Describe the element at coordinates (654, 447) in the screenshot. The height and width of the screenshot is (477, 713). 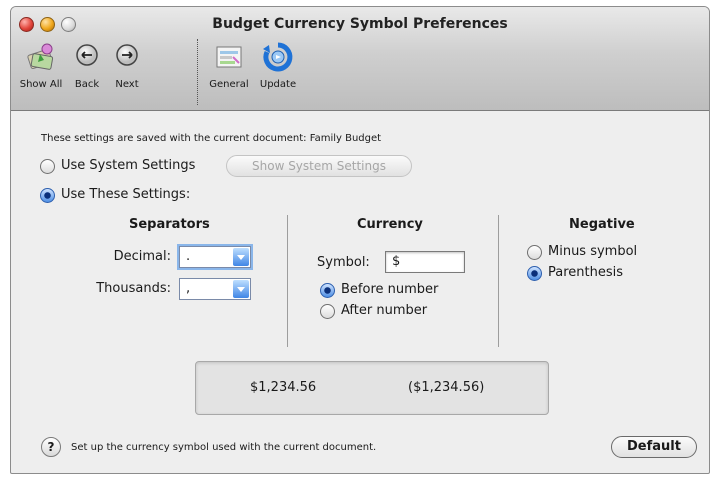
I see `default-button: Default` at that location.